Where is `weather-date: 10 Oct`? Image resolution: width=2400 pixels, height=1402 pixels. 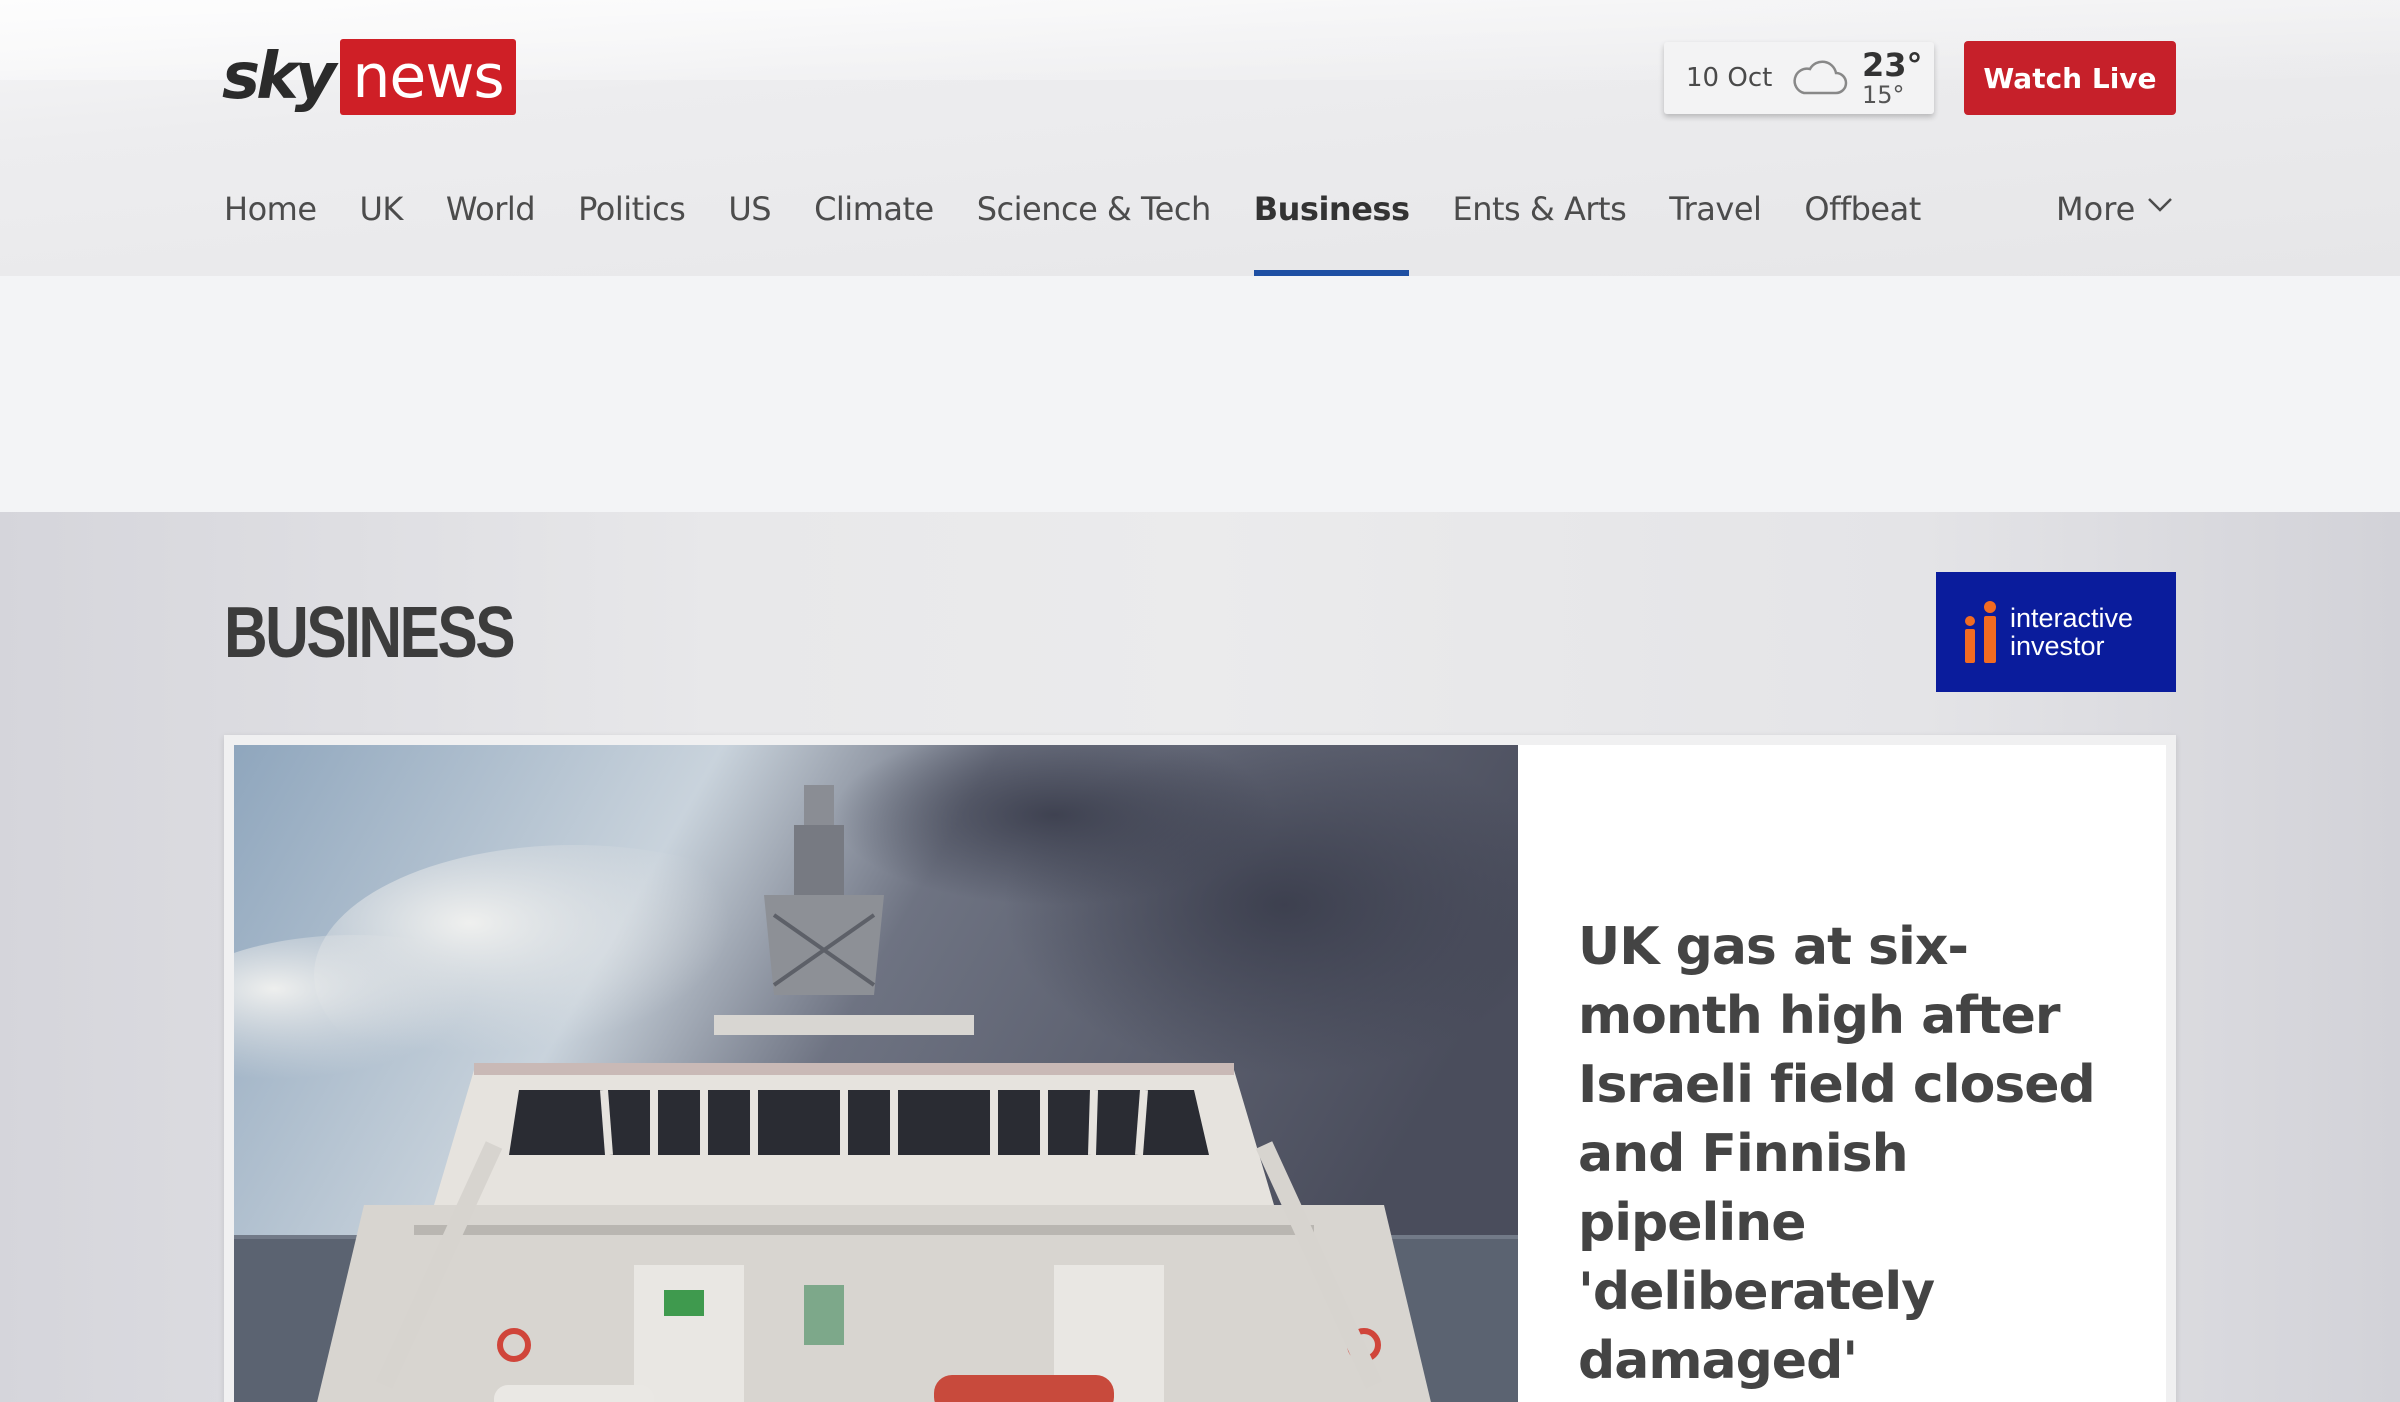
weather-date: 10 Oct is located at coordinates (1729, 78).